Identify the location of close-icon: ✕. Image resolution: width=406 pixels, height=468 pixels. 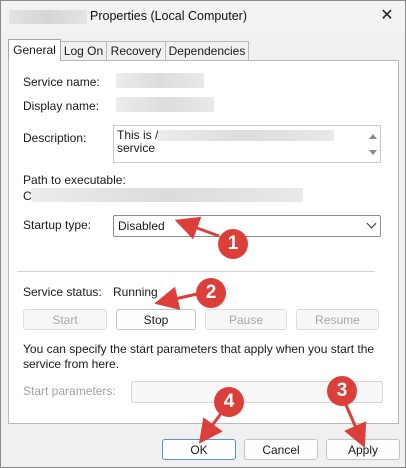
(387, 16).